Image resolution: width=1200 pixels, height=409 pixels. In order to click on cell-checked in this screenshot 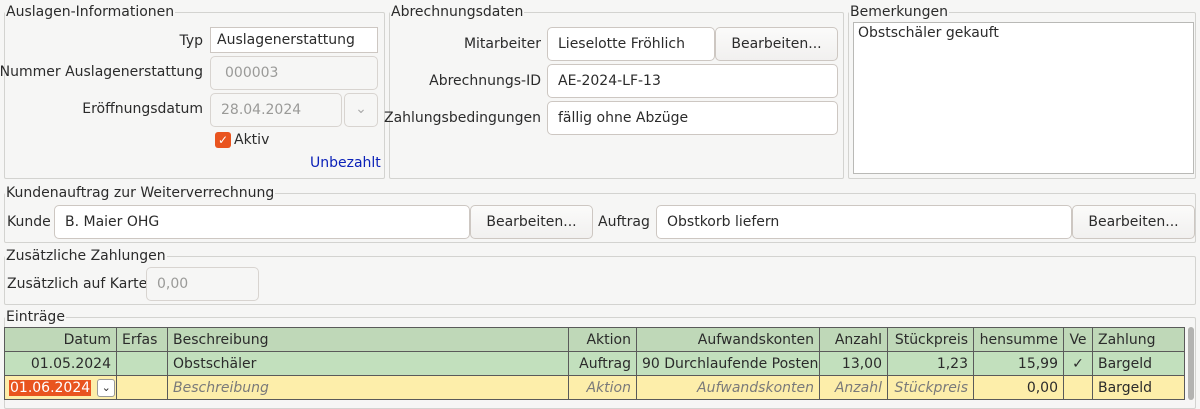, I will do `click(1078, 387)`.